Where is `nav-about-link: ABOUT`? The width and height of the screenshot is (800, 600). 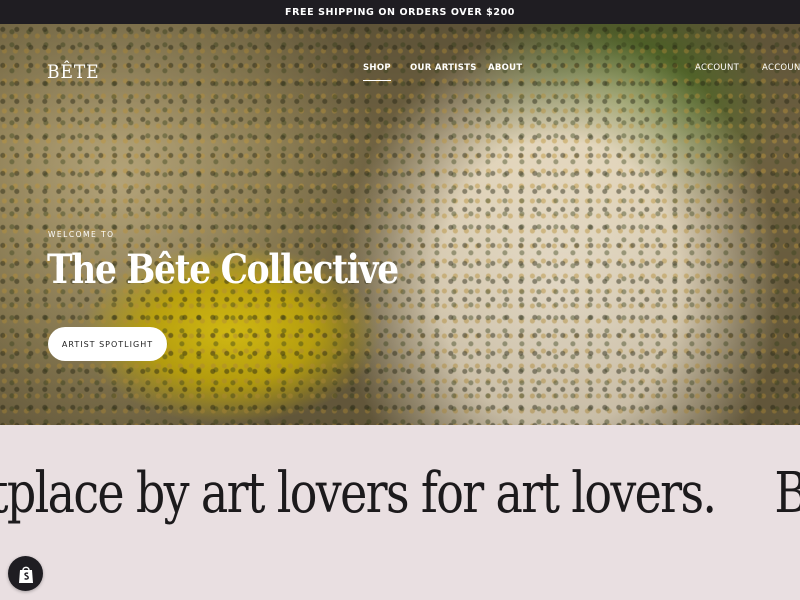
nav-about-link: ABOUT is located at coordinates (505, 68).